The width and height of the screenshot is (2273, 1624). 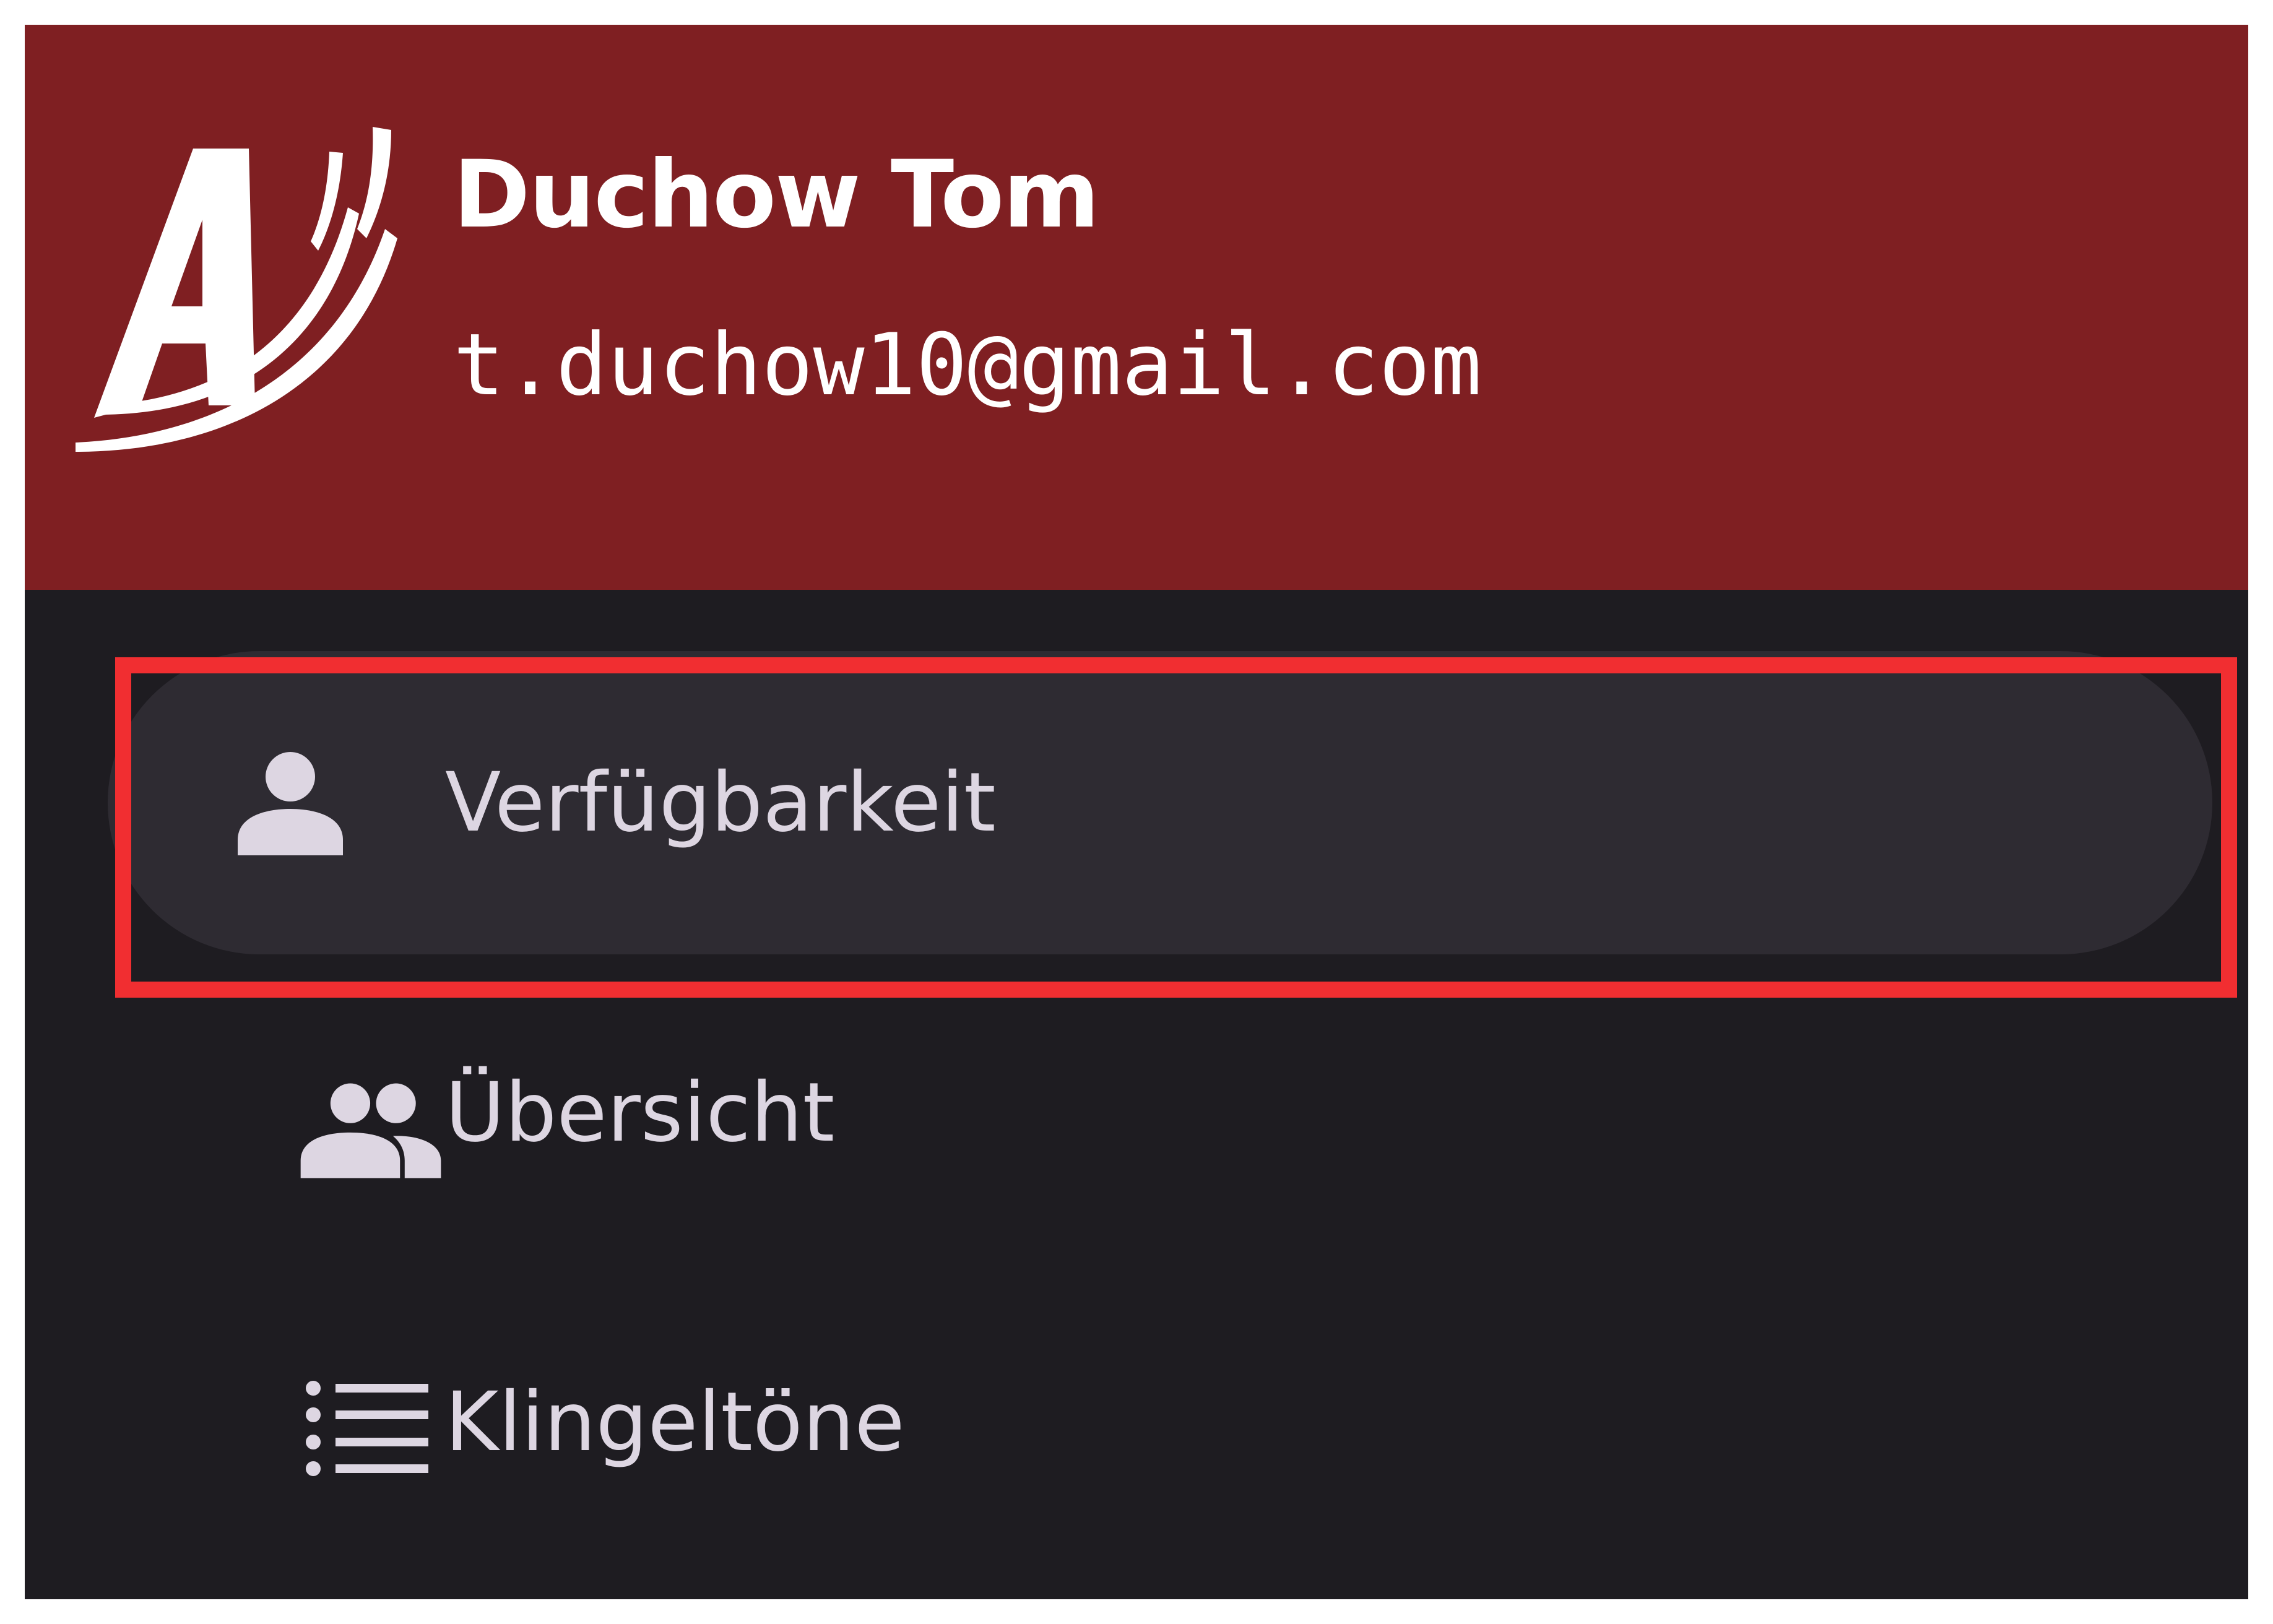 I want to click on menu-item-label: Übersicht, so click(x=640, y=1112).